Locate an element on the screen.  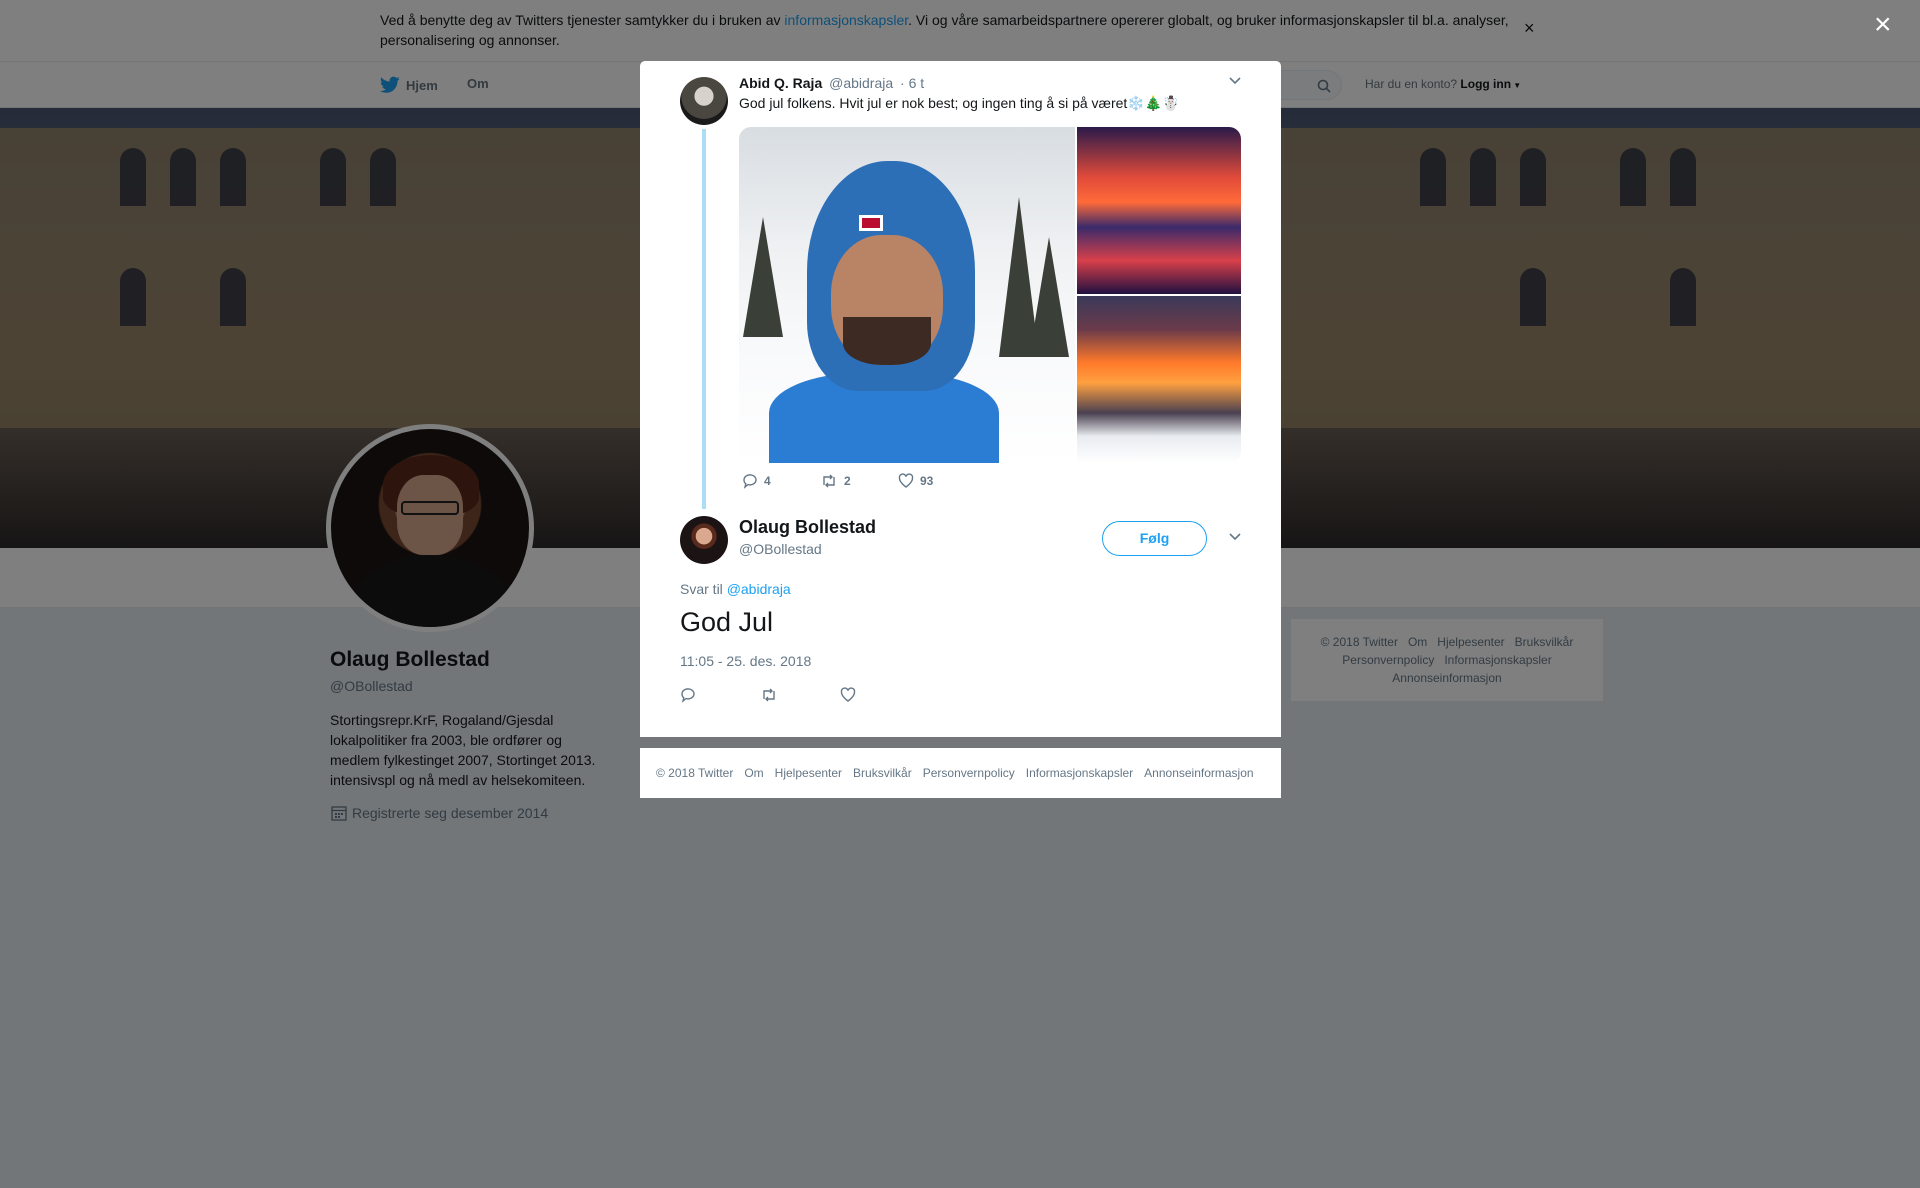
retweet-button is located at coordinates (800, 697).